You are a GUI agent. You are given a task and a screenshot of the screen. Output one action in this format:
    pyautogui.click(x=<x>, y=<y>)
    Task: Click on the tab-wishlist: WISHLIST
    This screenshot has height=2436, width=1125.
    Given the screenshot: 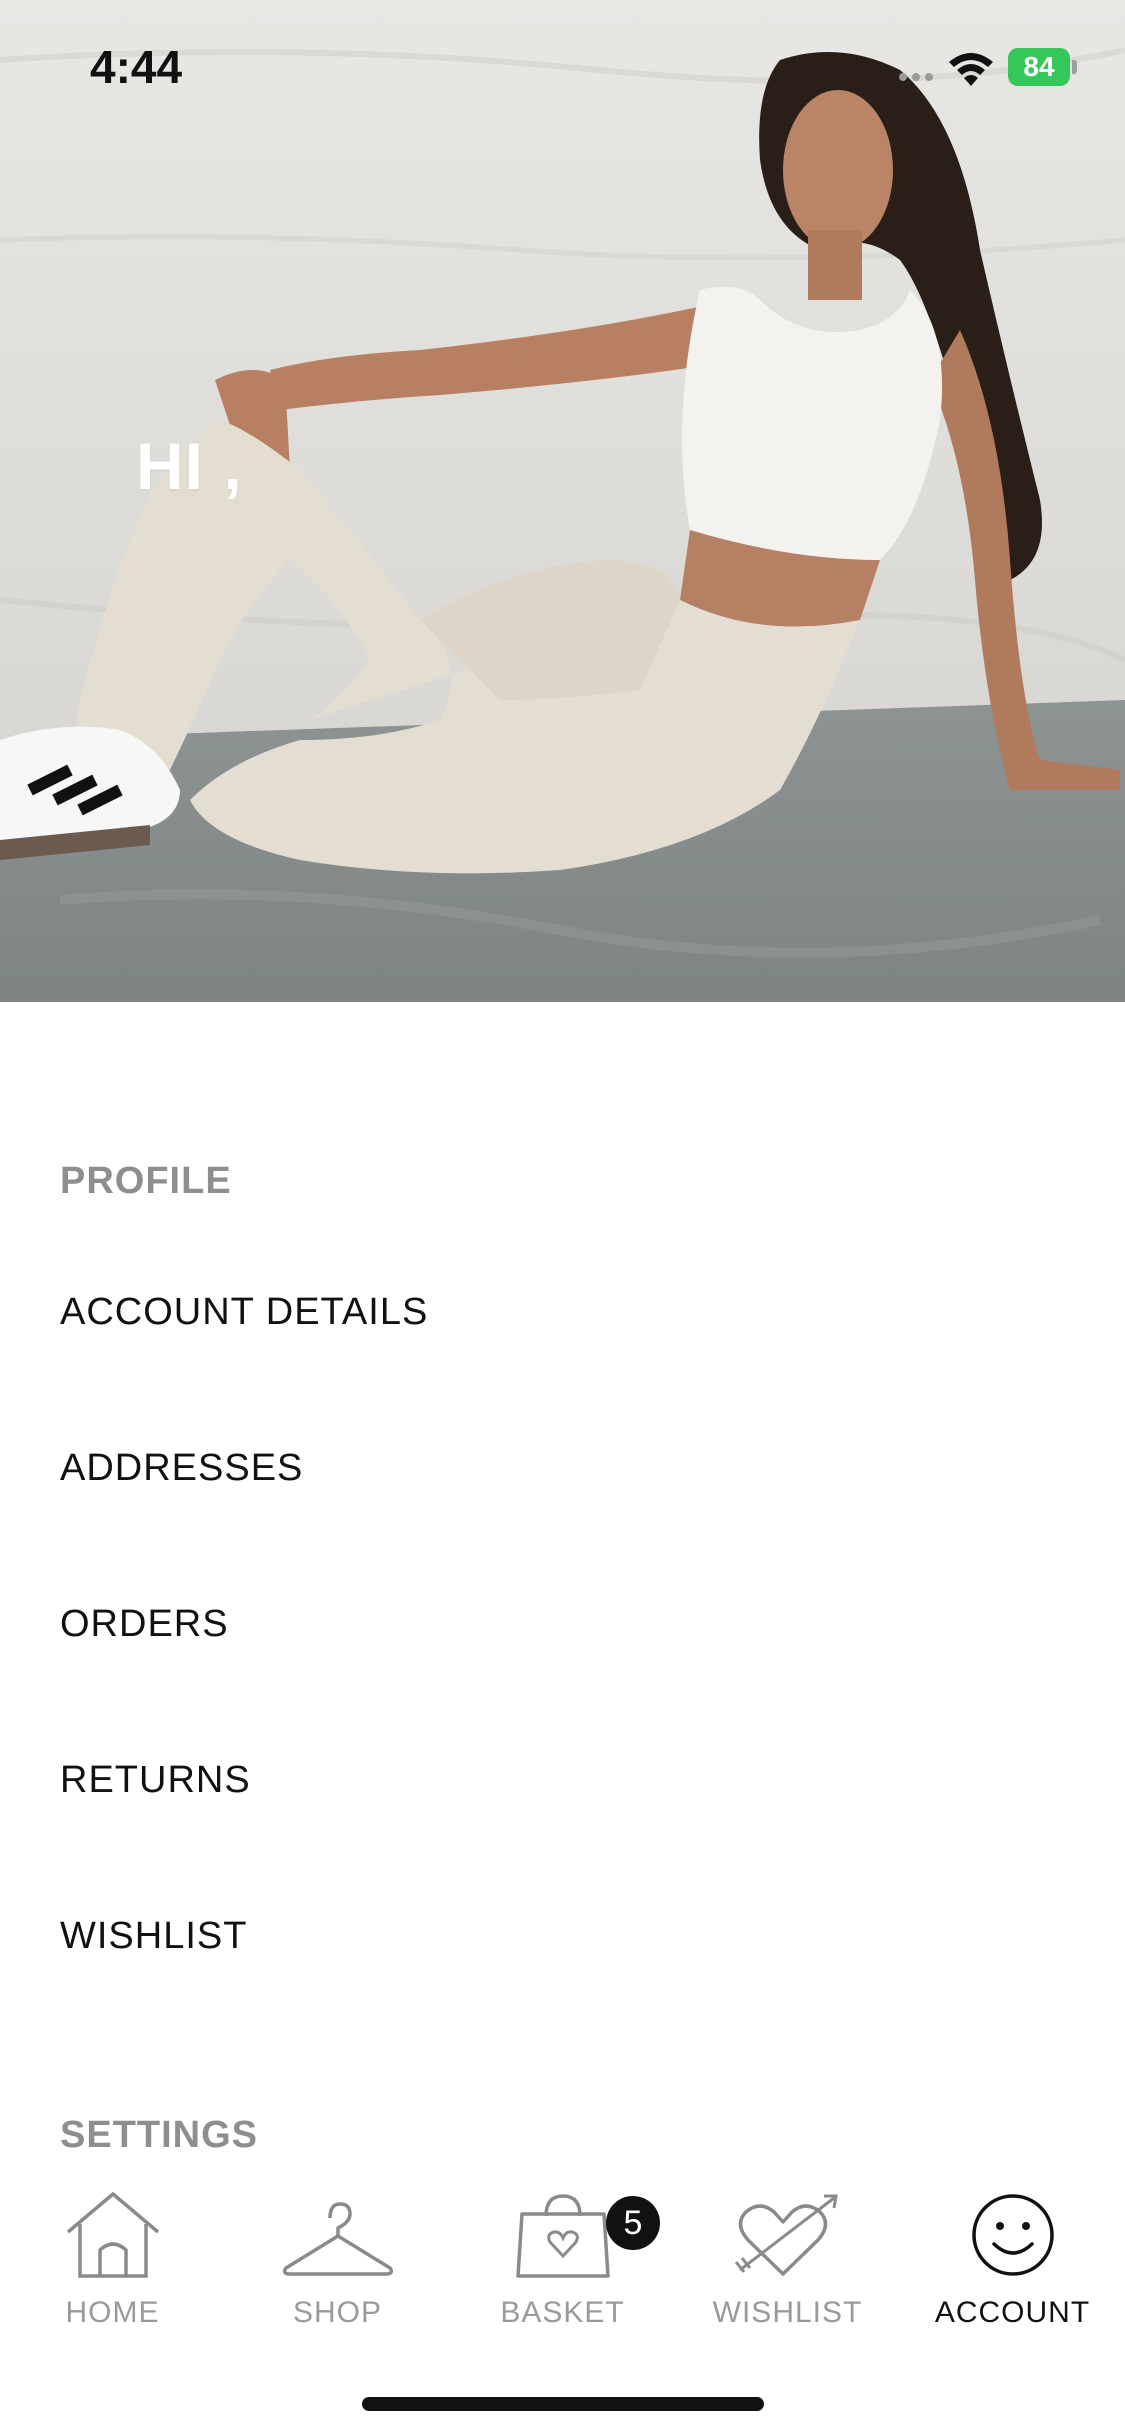 What is the action you would take?
    pyautogui.click(x=787, y=2265)
    